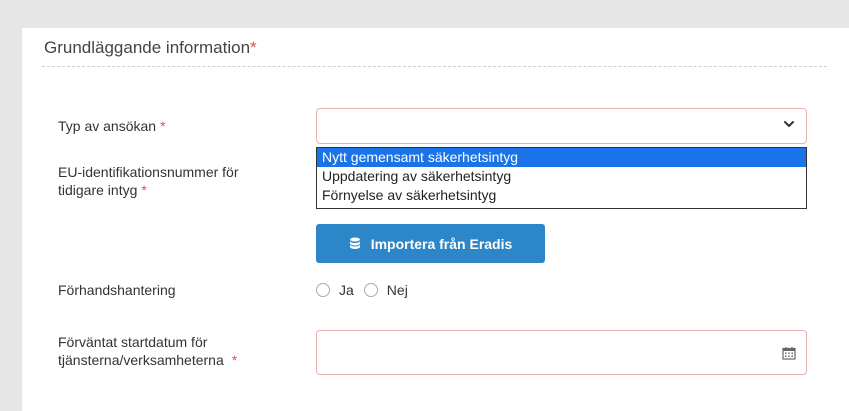  Describe the element at coordinates (354, 243) in the screenshot. I see `database-icon` at that location.